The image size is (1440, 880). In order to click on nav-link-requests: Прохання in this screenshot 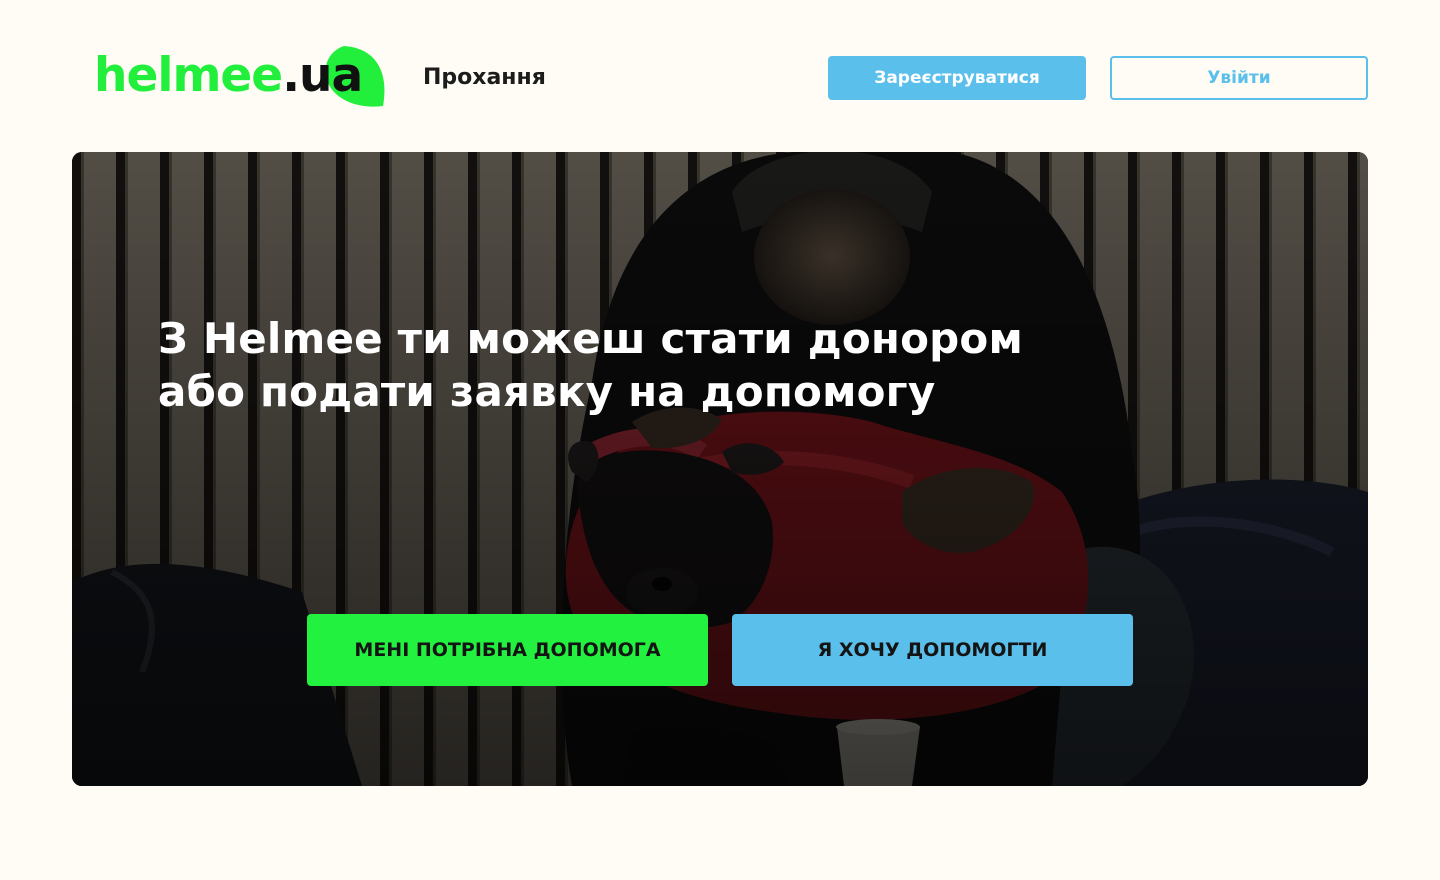, I will do `click(484, 78)`.